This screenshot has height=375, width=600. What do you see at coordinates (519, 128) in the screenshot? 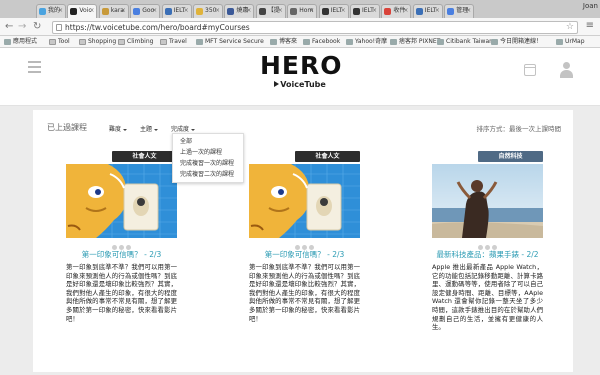
I see `sort-label: 排序方式：最後一次上課時間` at bounding box center [519, 128].